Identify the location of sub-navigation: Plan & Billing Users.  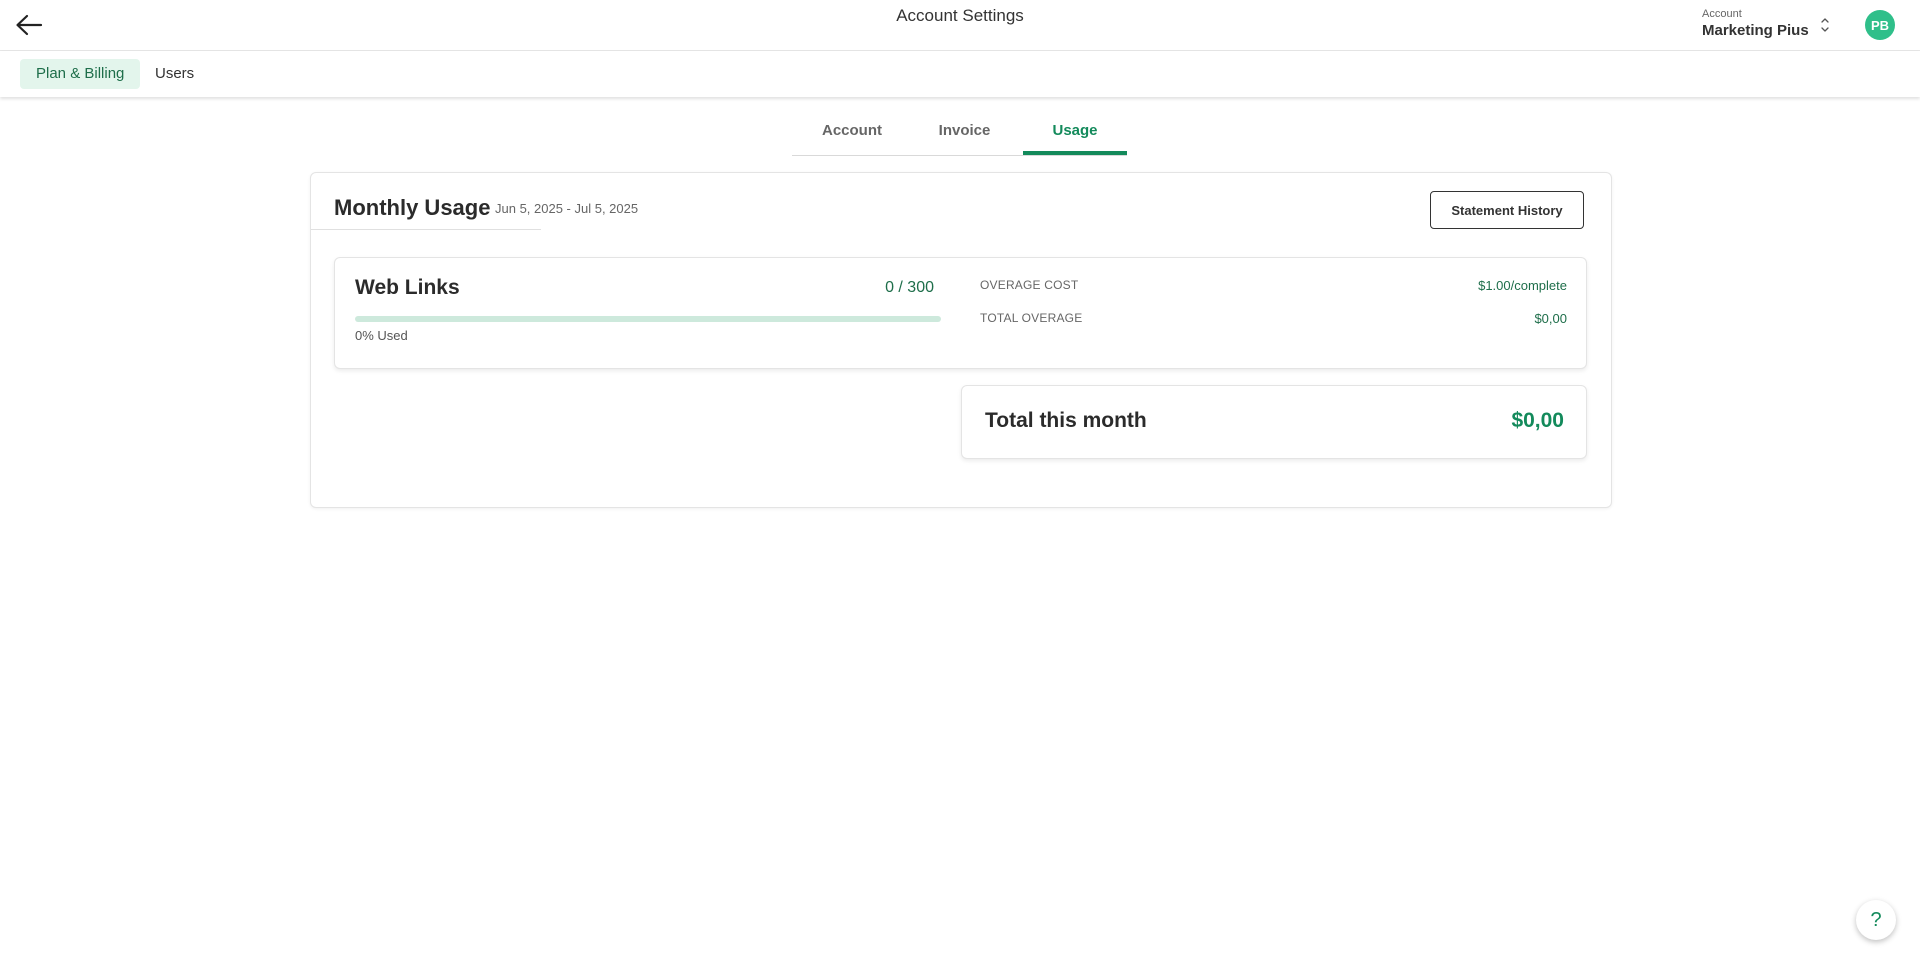
(960, 74).